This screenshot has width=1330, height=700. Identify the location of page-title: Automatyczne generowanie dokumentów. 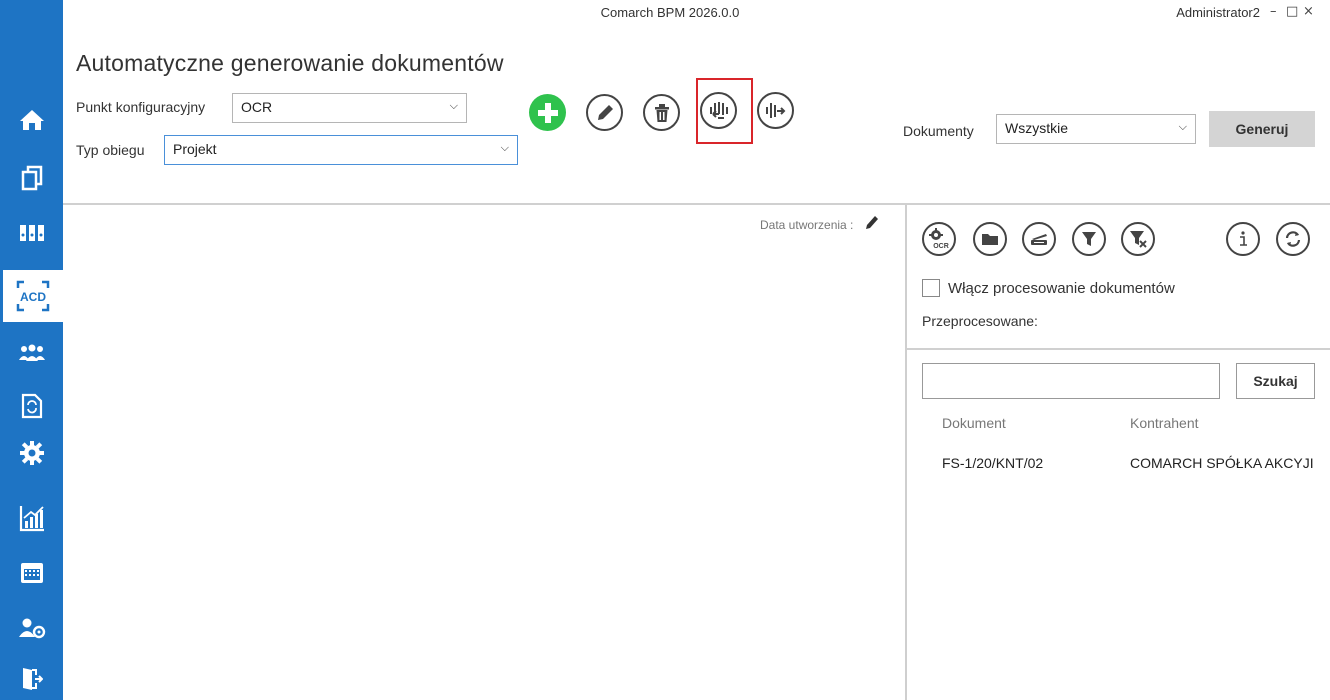
(290, 63).